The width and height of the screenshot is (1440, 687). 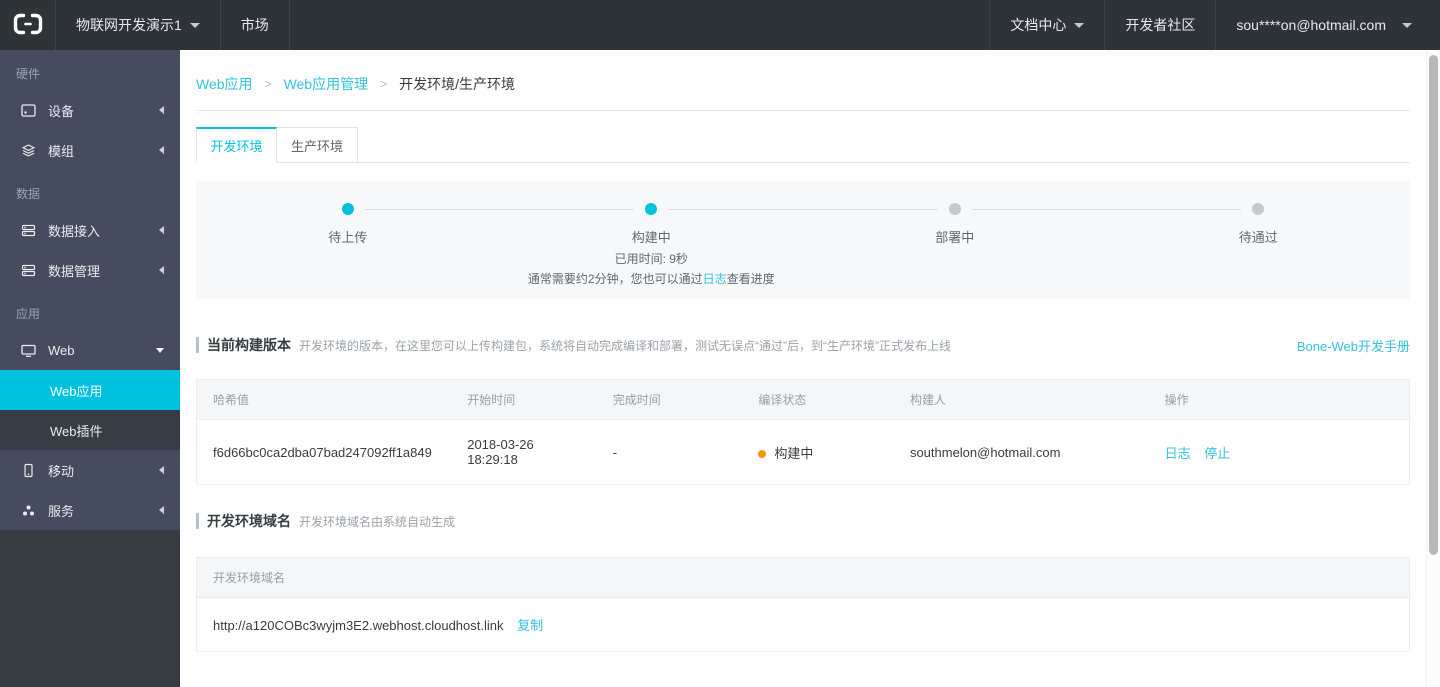 What do you see at coordinates (1217, 453) in the screenshot?
I see `stop-action-link: 停止` at bounding box center [1217, 453].